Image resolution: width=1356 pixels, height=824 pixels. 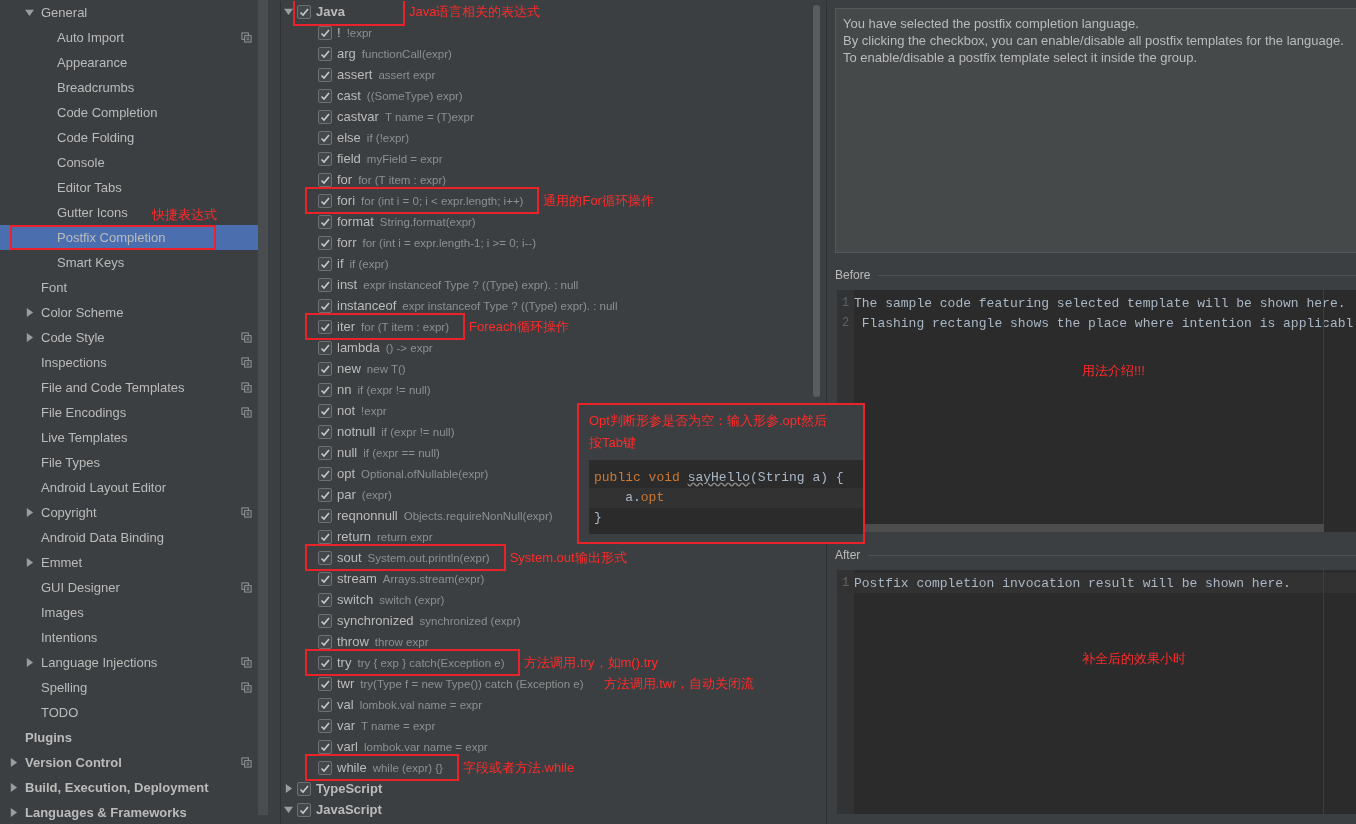 What do you see at coordinates (472, 683) in the screenshot?
I see `template-example: try(Type f = new Type()) catch (Exception e)` at bounding box center [472, 683].